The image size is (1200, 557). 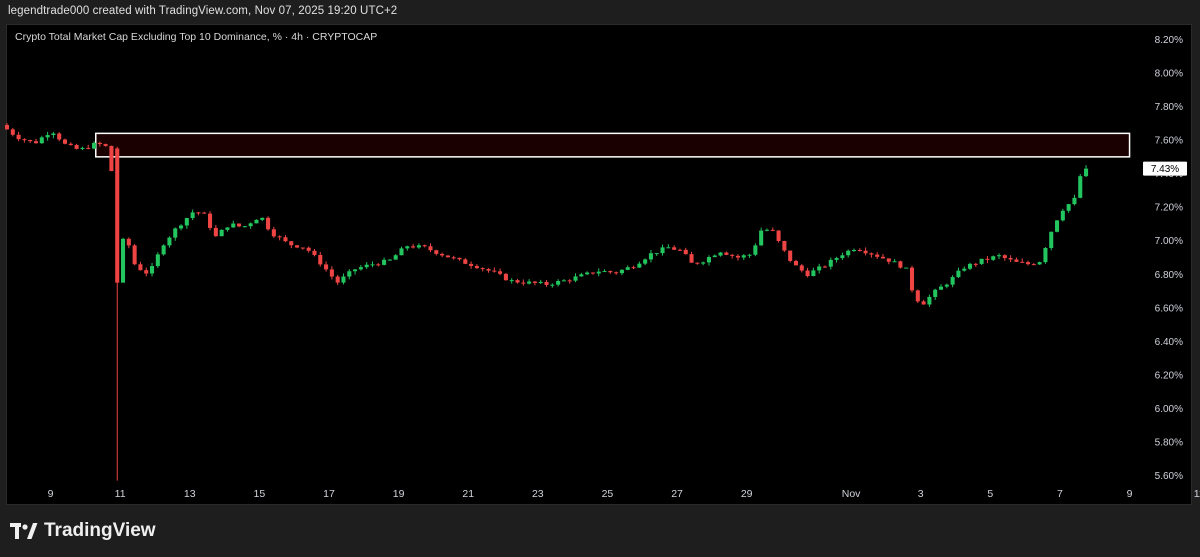 I want to click on y-axis-tick-label: 7.20%, so click(x=1169, y=208).